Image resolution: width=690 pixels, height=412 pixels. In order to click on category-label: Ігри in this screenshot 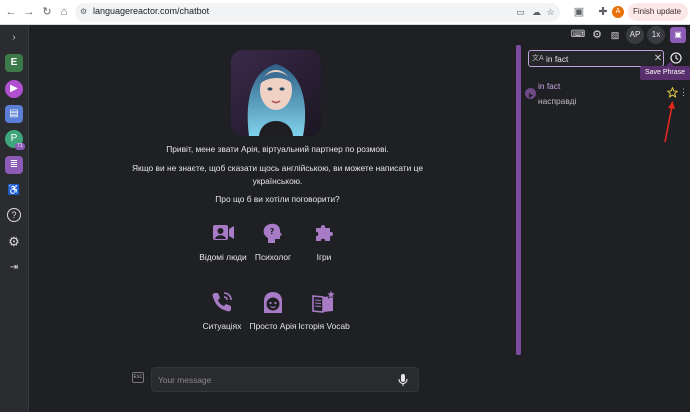, I will do `click(324, 257)`.